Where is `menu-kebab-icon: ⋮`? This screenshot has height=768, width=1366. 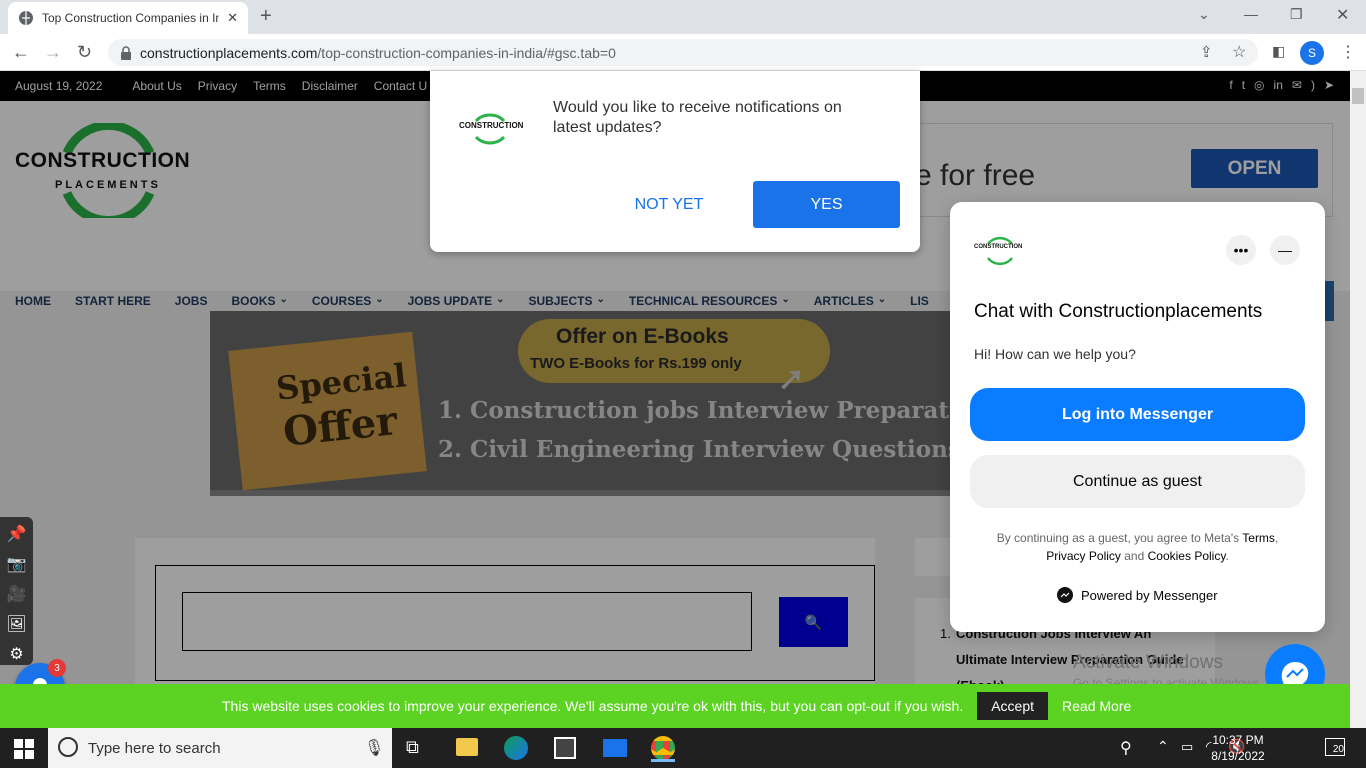
menu-kebab-icon: ⋮ is located at coordinates (1348, 52).